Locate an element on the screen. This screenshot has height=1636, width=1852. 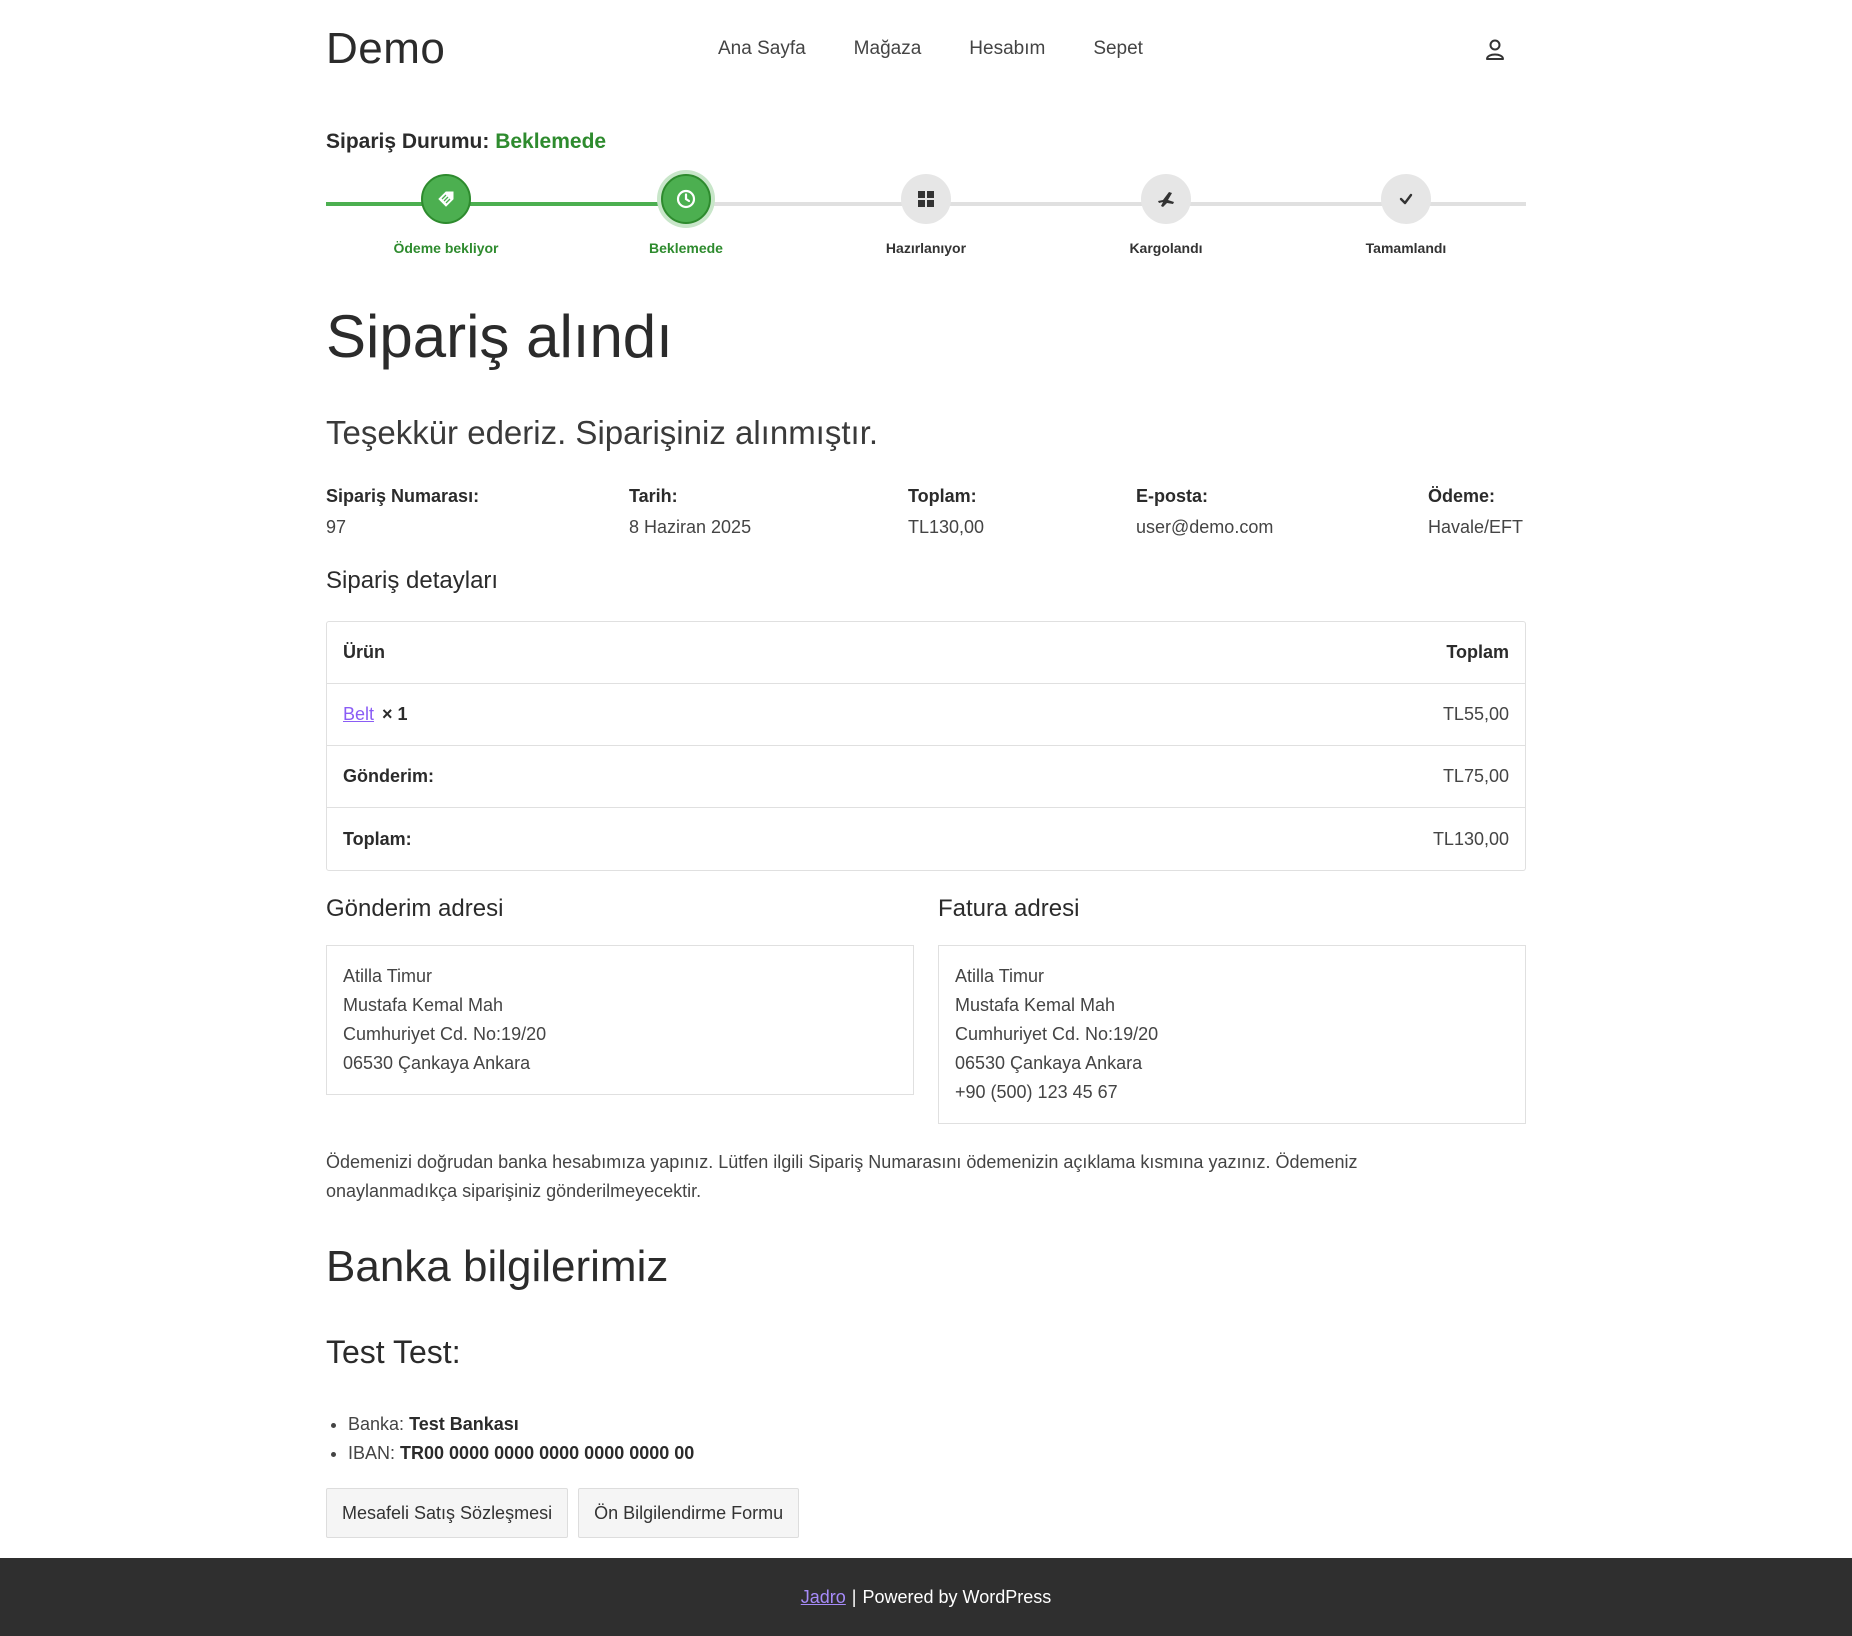
site-header: Demo Ana Sayfa Mağaza Hesabım Sepet is located at coordinates (926, 50).